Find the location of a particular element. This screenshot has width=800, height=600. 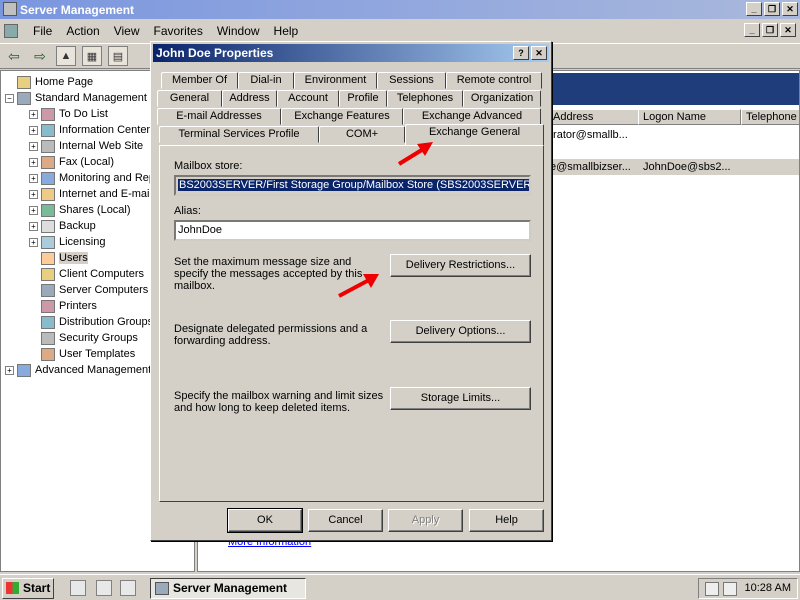

menu-window: Window is located at coordinates (238, 31).